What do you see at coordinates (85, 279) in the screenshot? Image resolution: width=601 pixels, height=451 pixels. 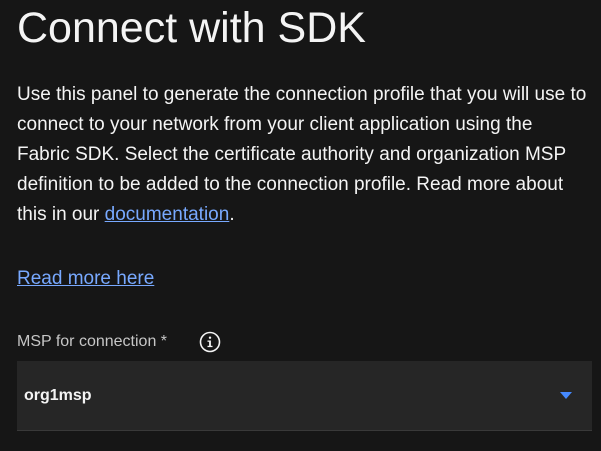 I see `read-more-link: Read more here` at bounding box center [85, 279].